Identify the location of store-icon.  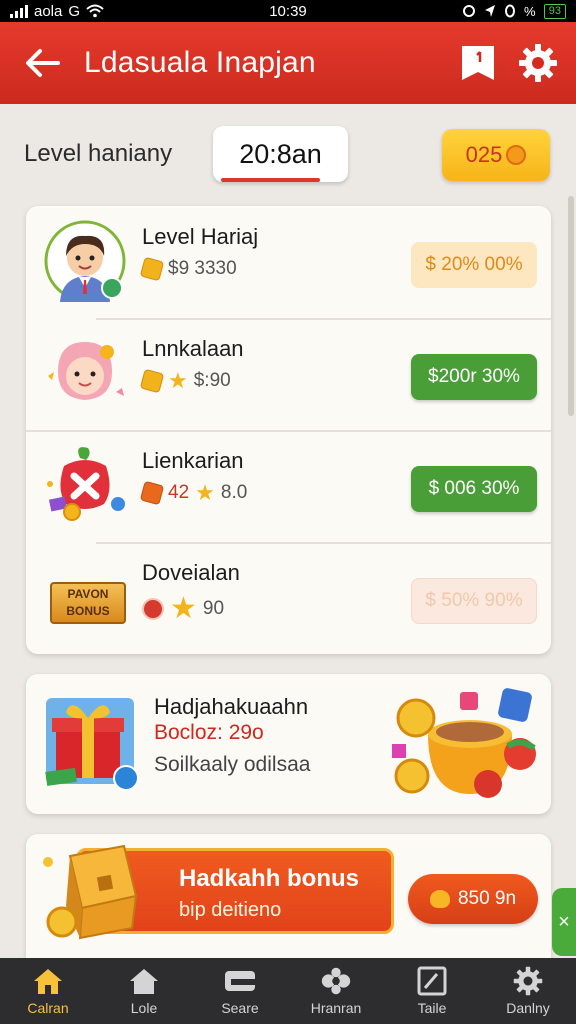
(240, 981).